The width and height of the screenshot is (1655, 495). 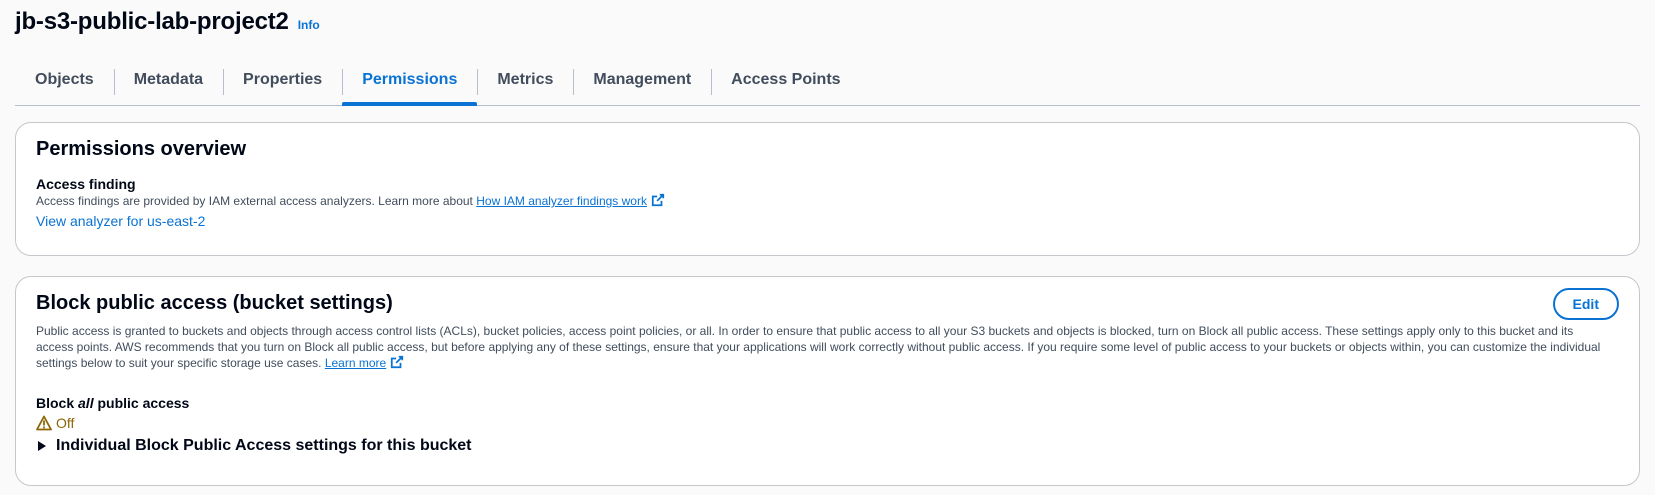 I want to click on caret-right-icon, so click(x=42, y=446).